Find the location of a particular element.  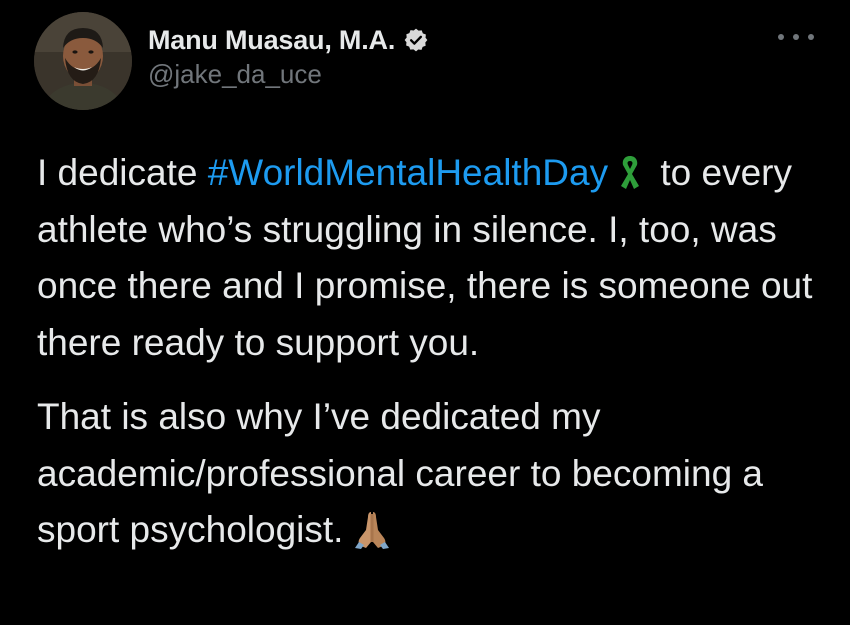

tweet-text-before-hashtag: I dedicate is located at coordinates (122, 172).